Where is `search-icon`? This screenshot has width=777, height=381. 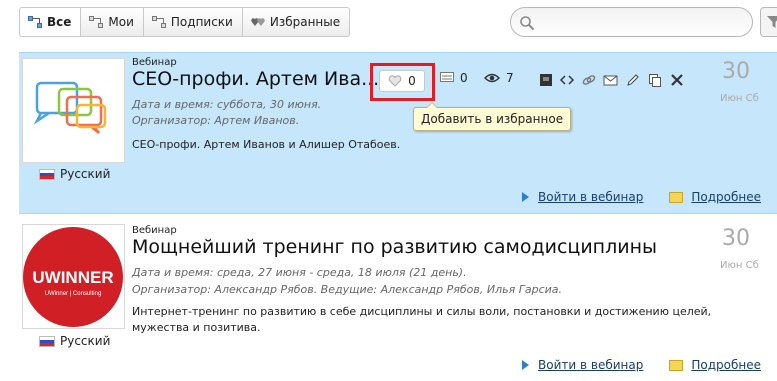 search-icon is located at coordinates (527, 24).